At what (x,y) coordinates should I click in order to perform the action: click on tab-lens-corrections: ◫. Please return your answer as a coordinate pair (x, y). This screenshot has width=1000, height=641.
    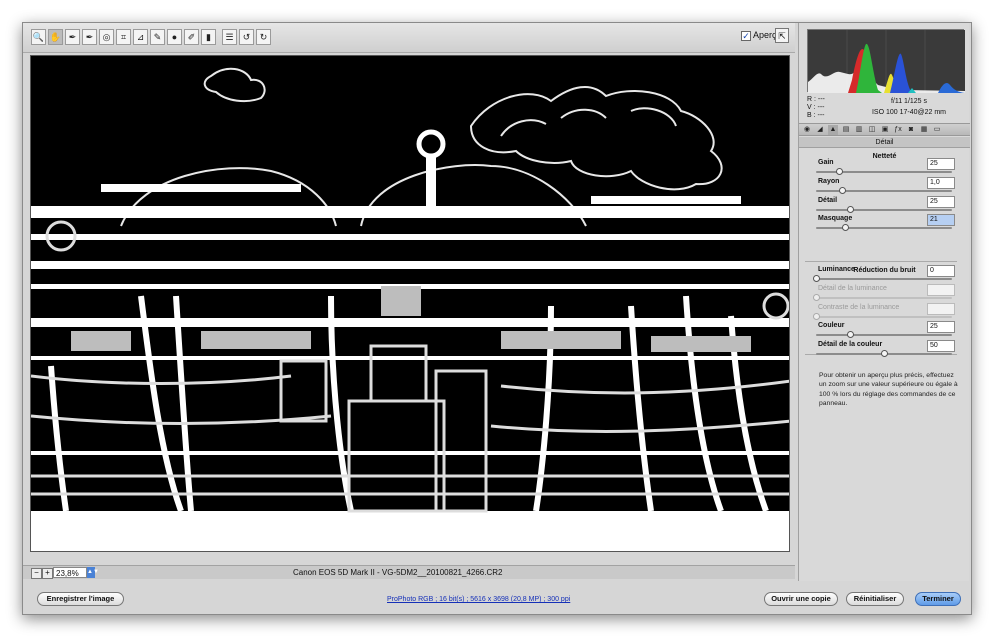
    Looking at the image, I should click on (872, 130).